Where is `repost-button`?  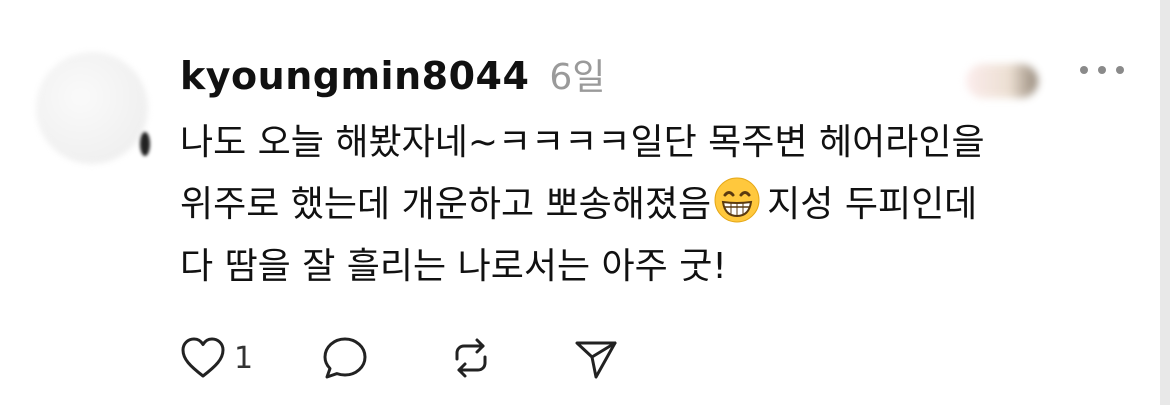
repost-button is located at coordinates (471, 358).